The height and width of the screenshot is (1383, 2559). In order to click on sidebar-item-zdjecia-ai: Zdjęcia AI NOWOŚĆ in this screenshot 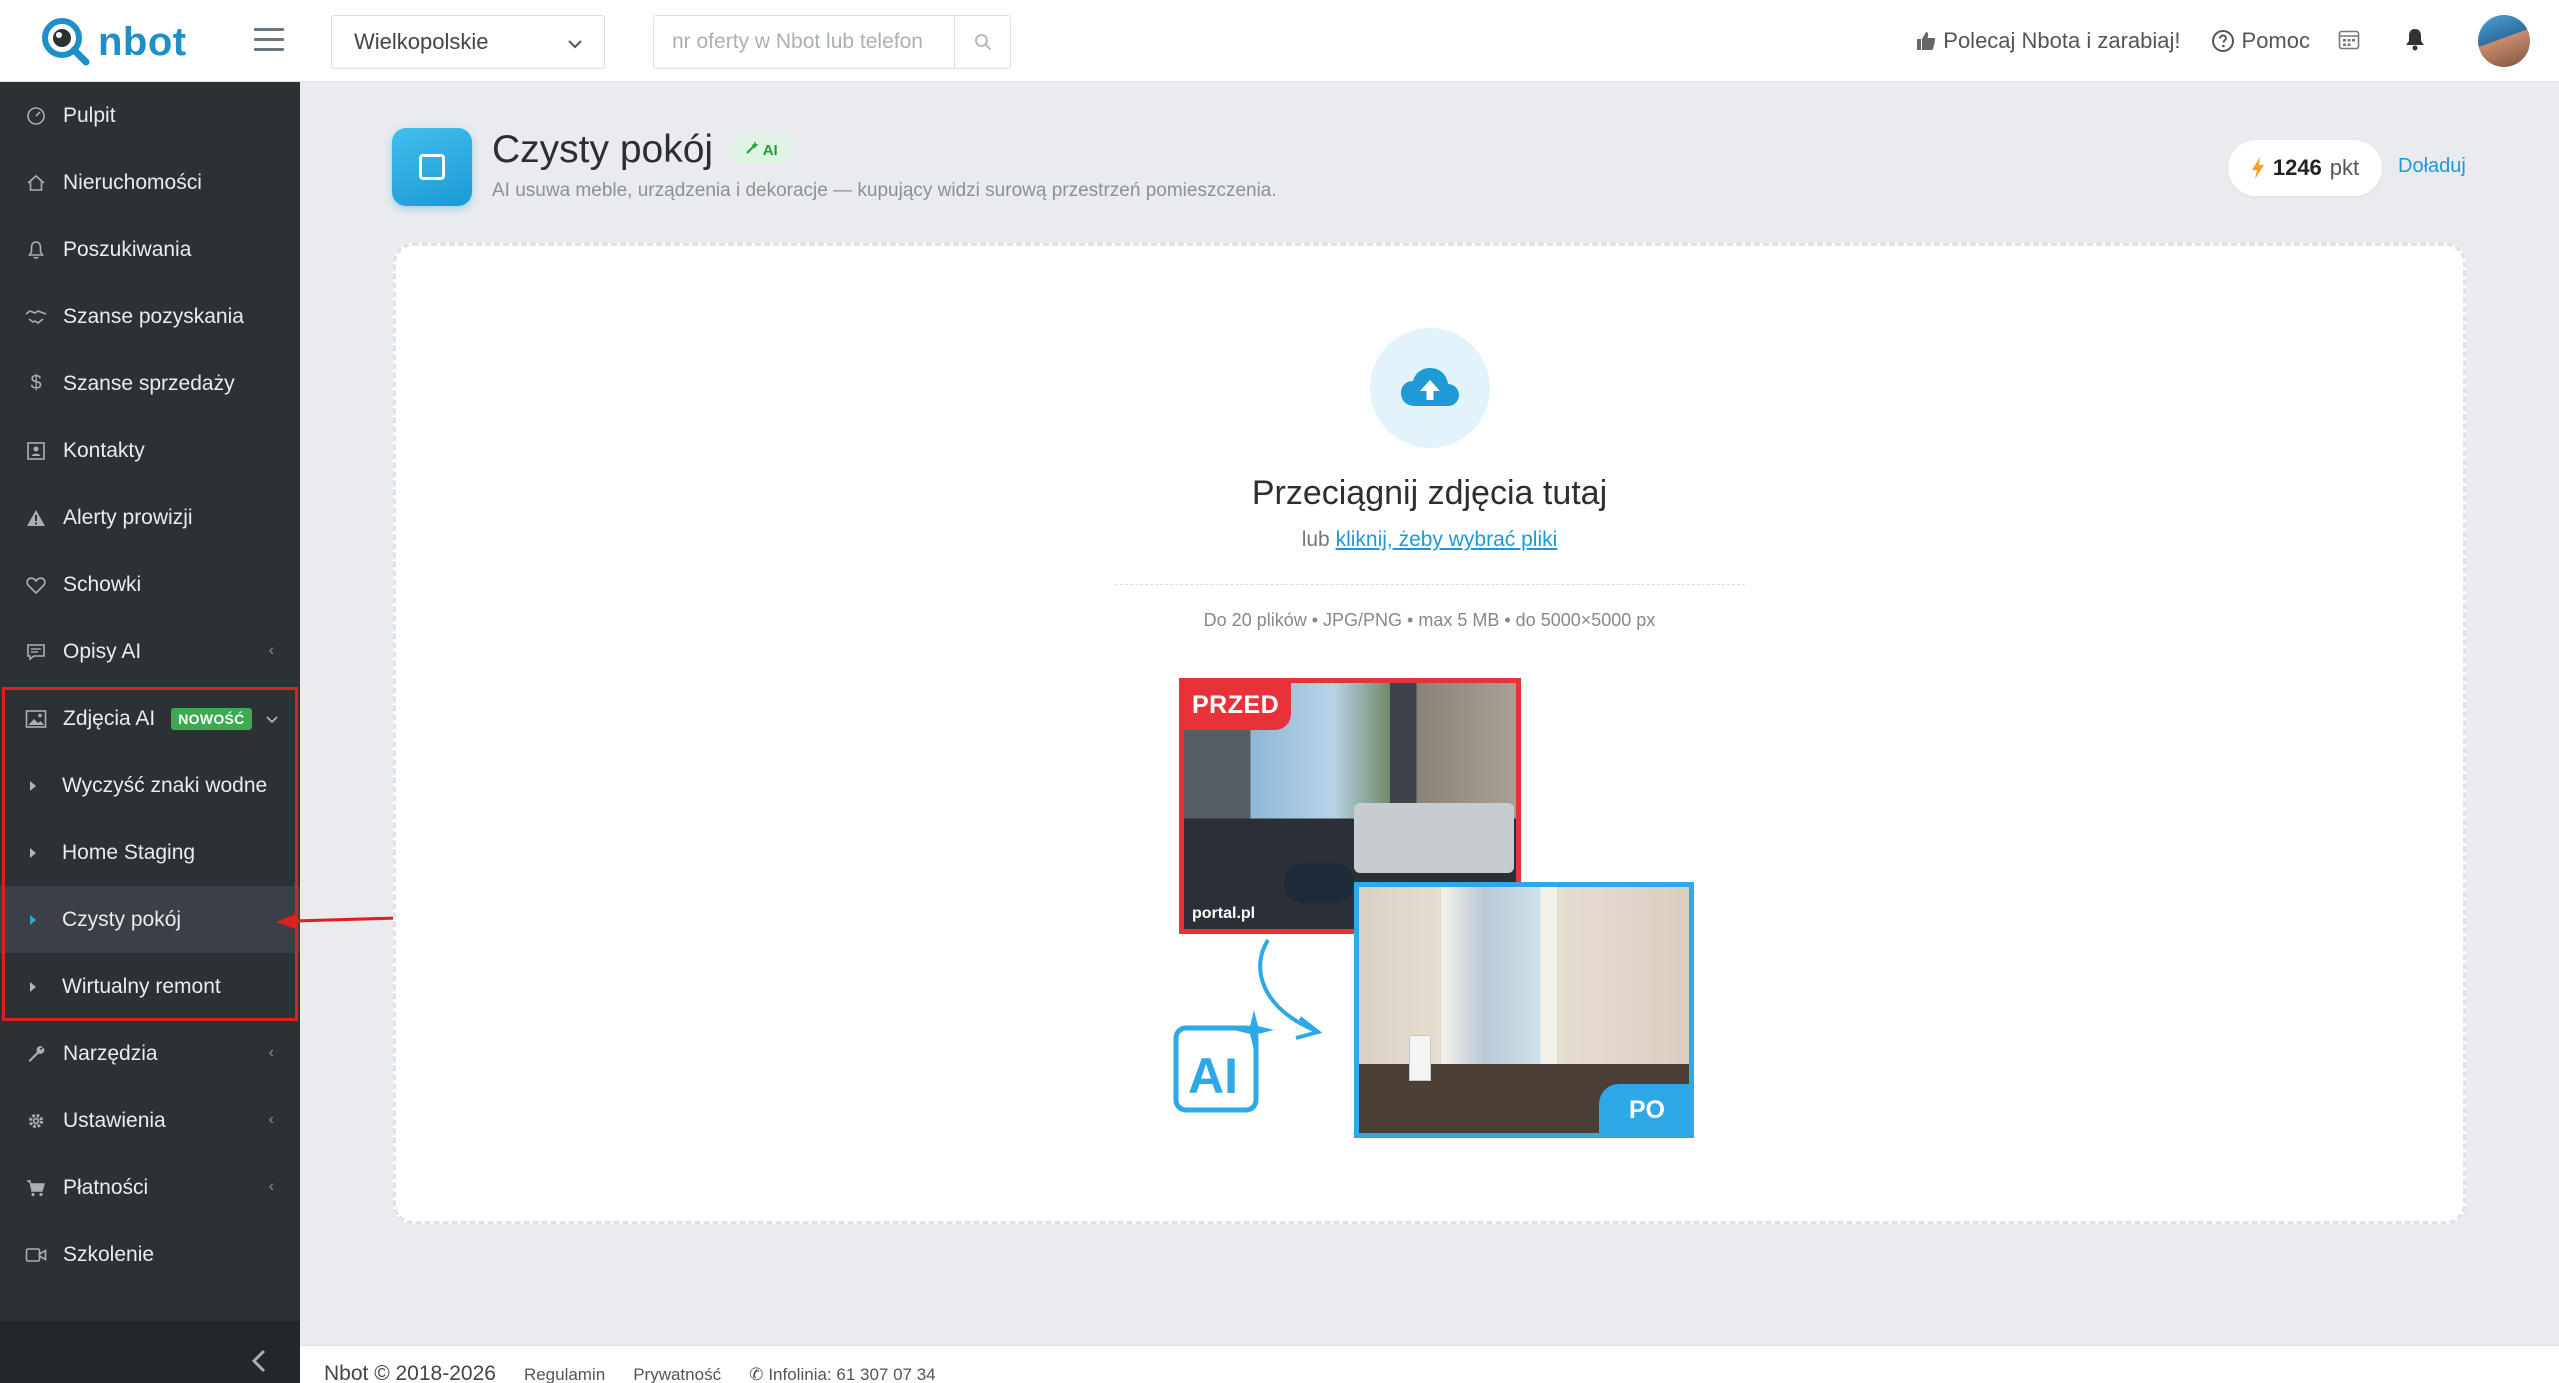, I will do `click(150, 718)`.